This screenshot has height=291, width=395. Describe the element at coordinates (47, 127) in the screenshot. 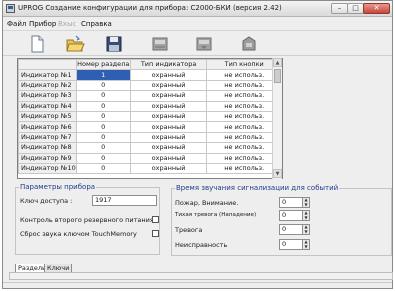

I see `row-header: Индикатор №6` at that location.